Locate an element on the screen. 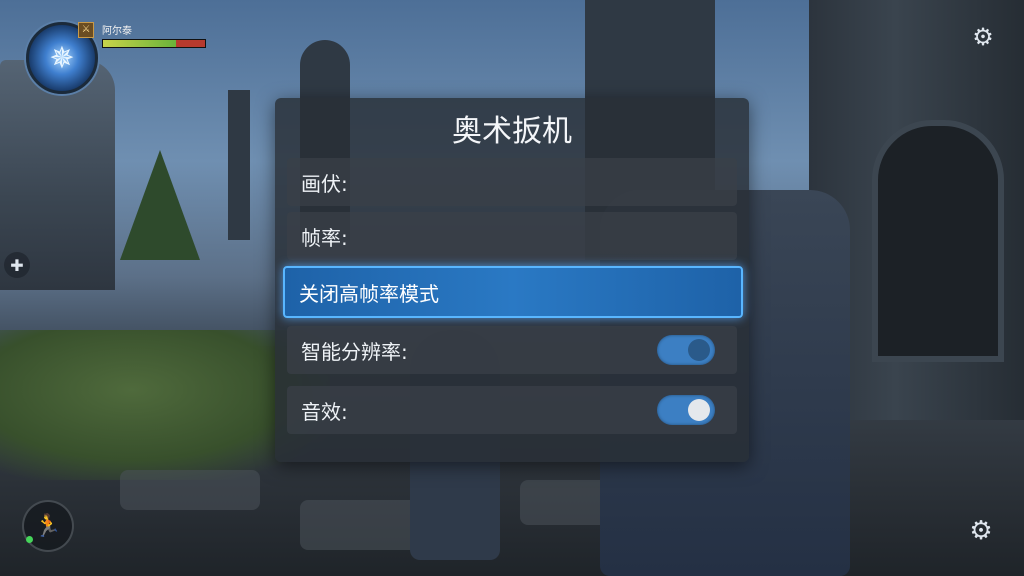  runner-icon: 🏃 is located at coordinates (48, 526).